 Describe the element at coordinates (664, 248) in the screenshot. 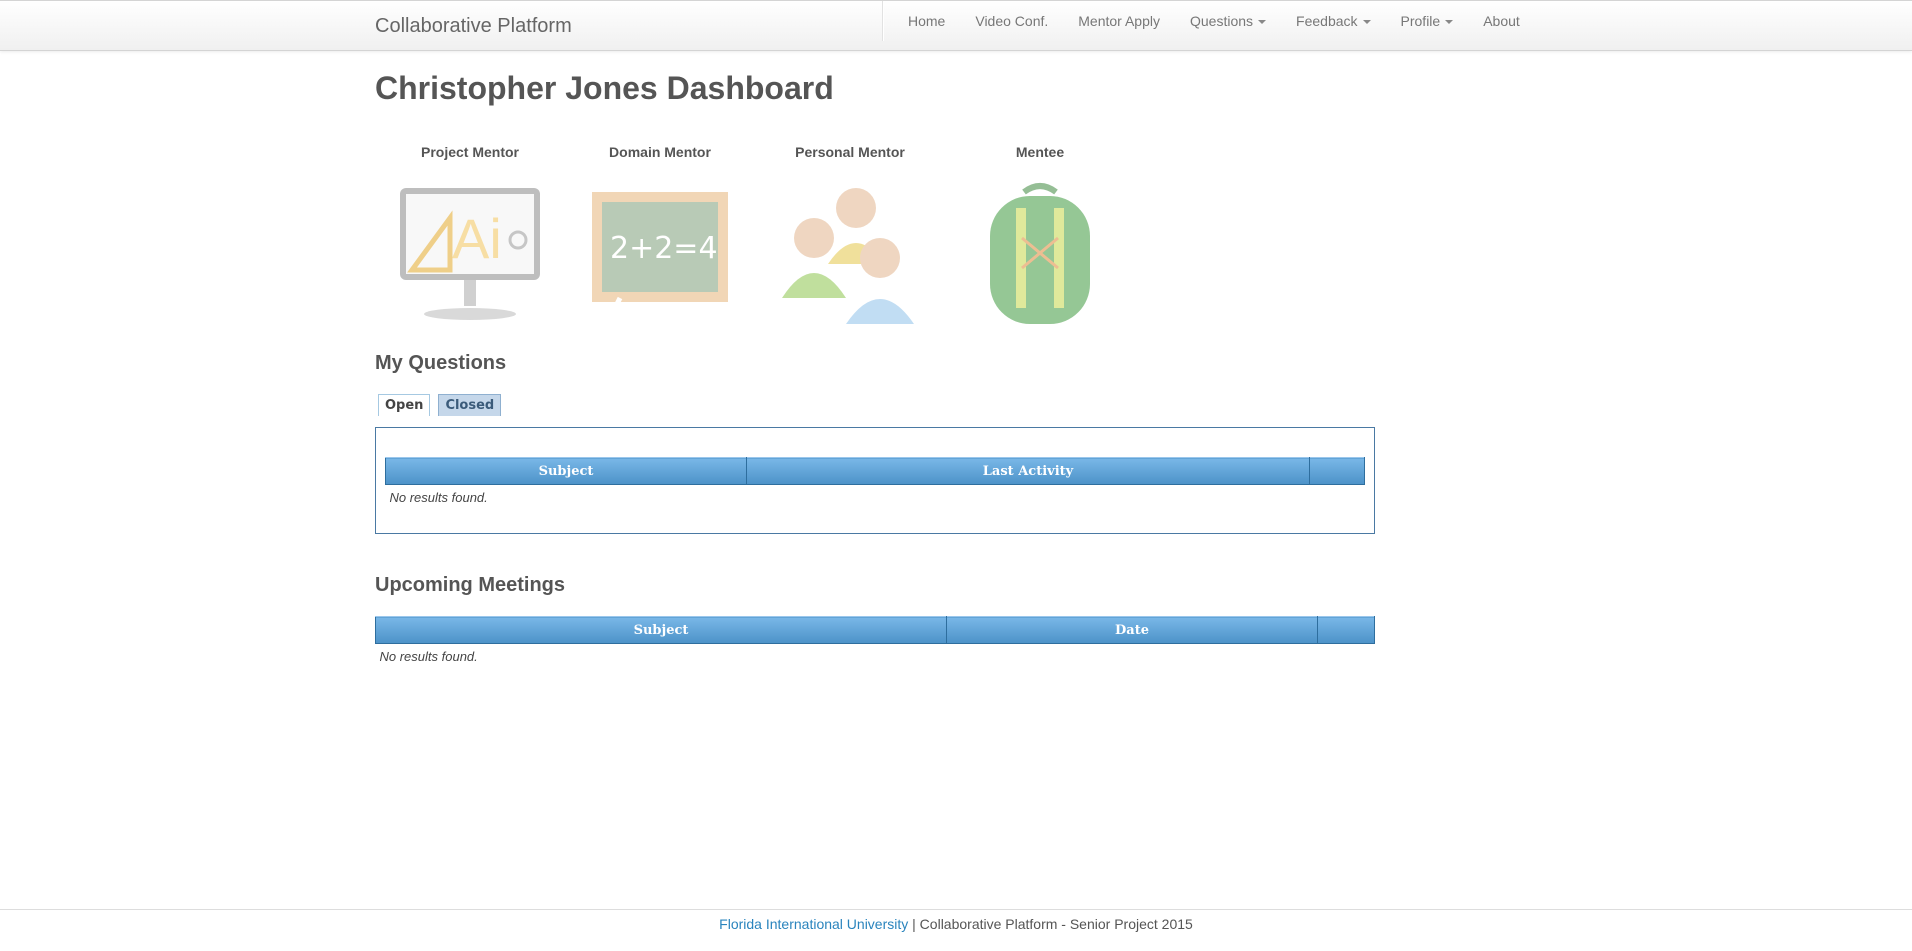

I see `svg-text: 2+2=4` at that location.